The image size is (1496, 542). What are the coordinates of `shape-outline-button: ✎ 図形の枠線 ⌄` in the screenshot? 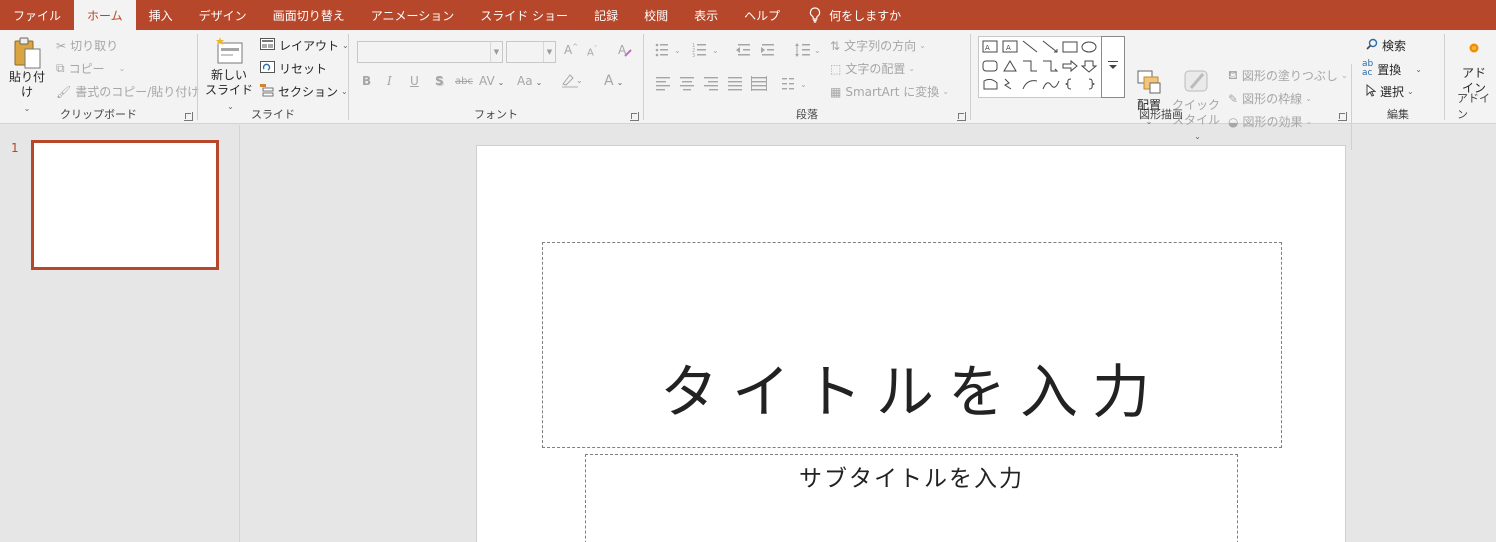 It's located at (1270, 98).